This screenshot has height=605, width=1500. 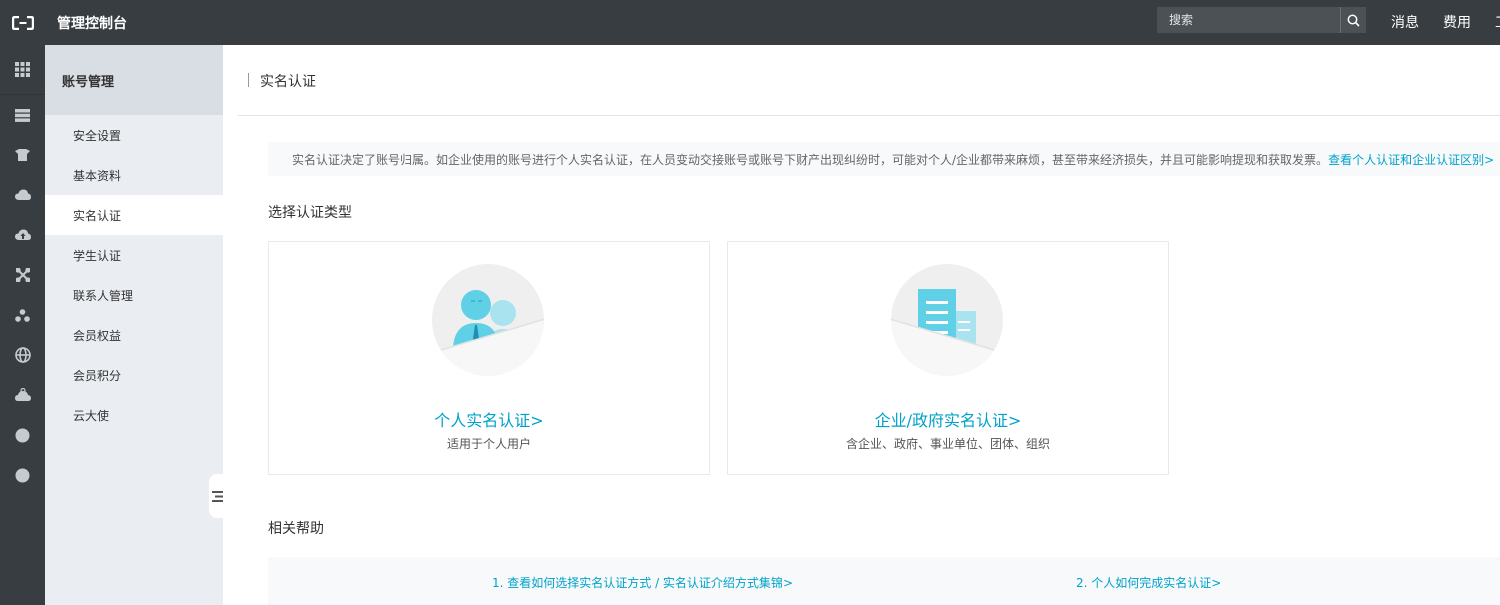 I want to click on subnav-item-member-benefits: 会员权益, so click(x=134, y=335).